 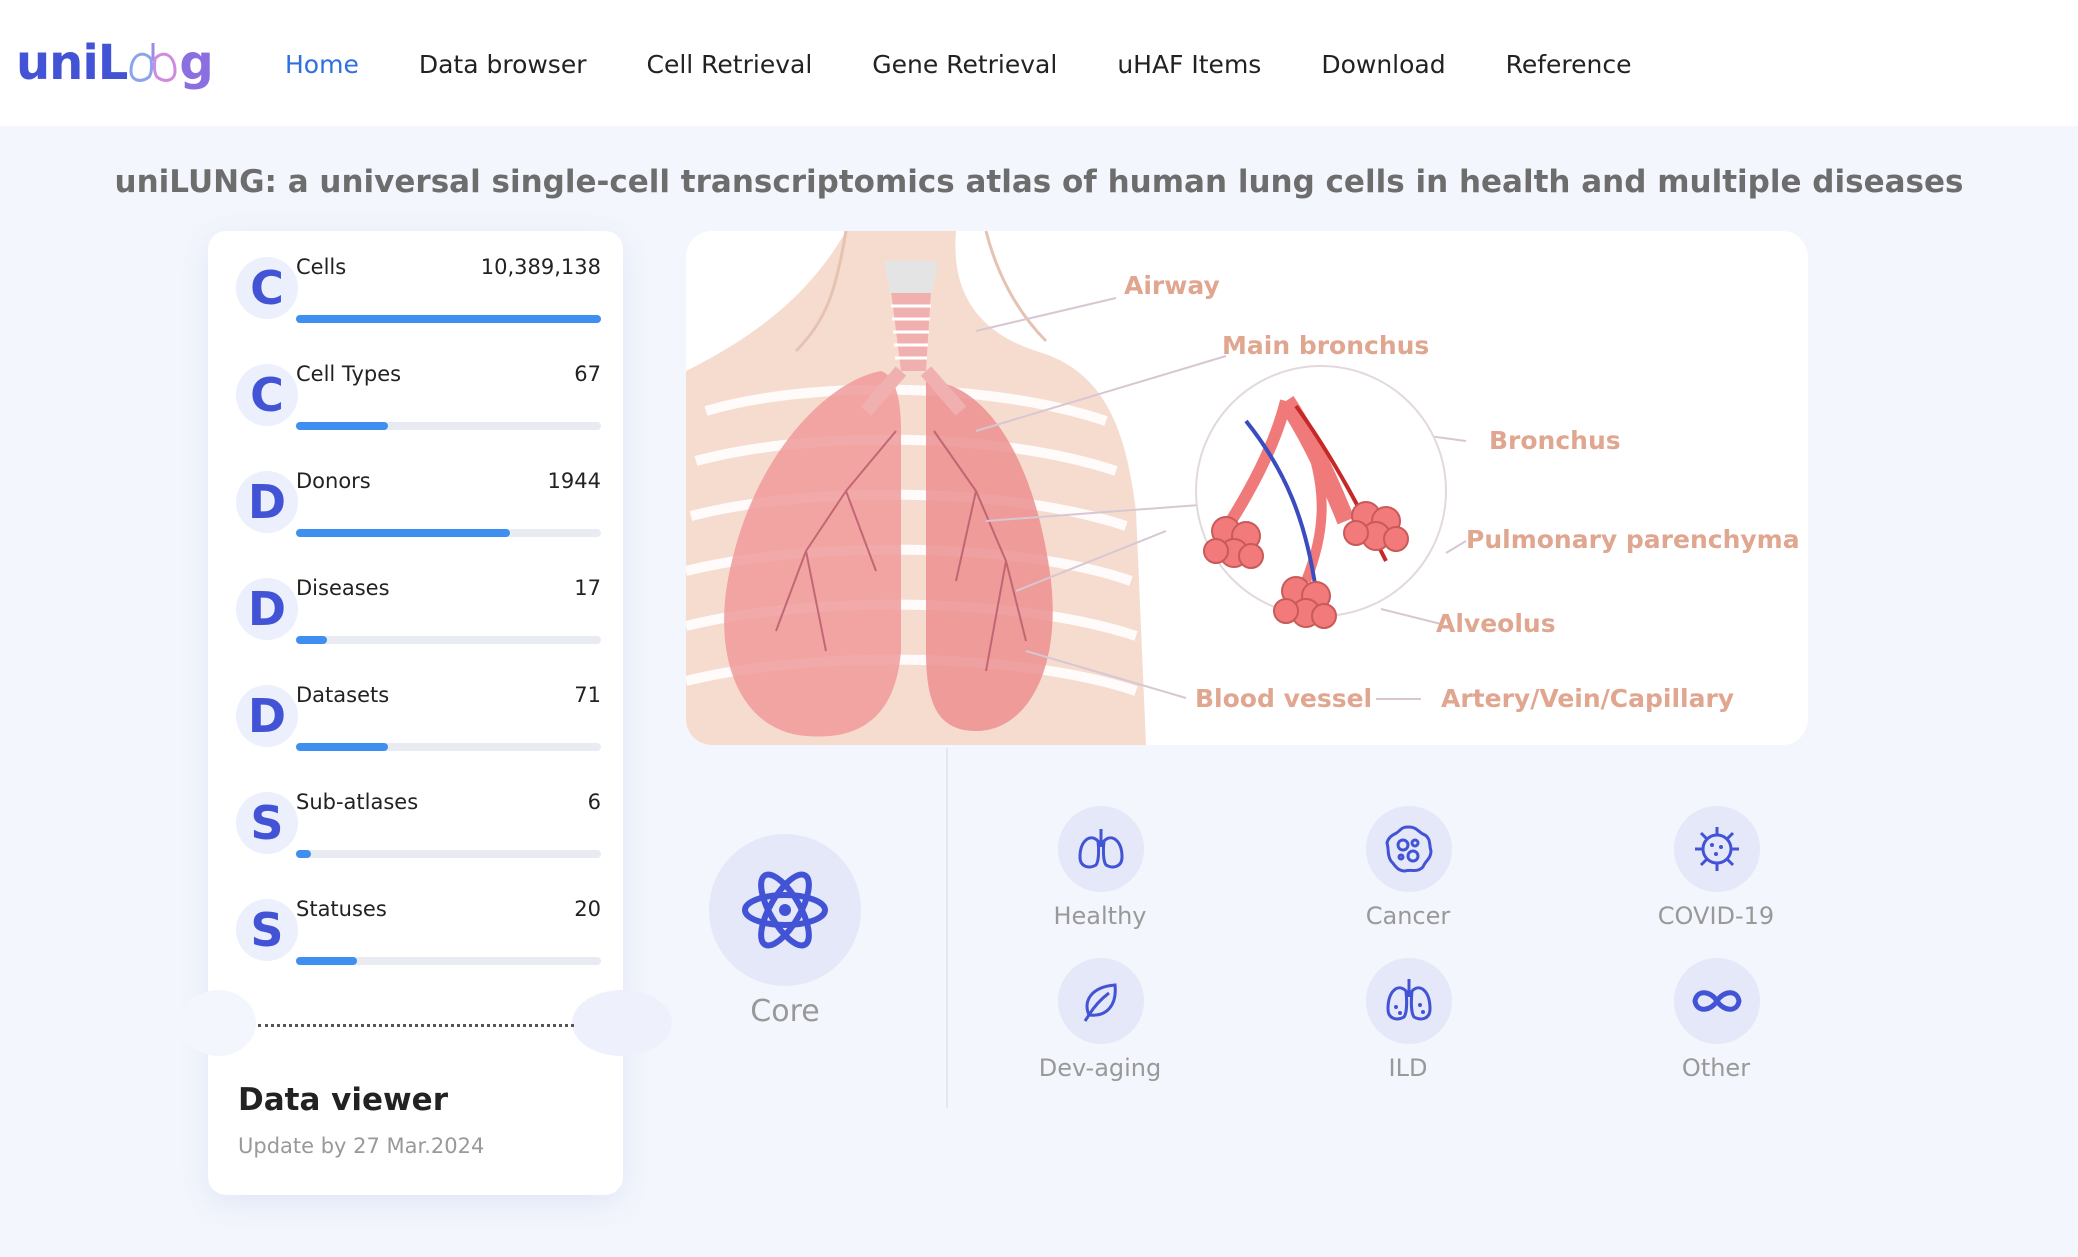 What do you see at coordinates (1284, 698) in the screenshot?
I see `label-blood-vessel: Blood vessel` at bounding box center [1284, 698].